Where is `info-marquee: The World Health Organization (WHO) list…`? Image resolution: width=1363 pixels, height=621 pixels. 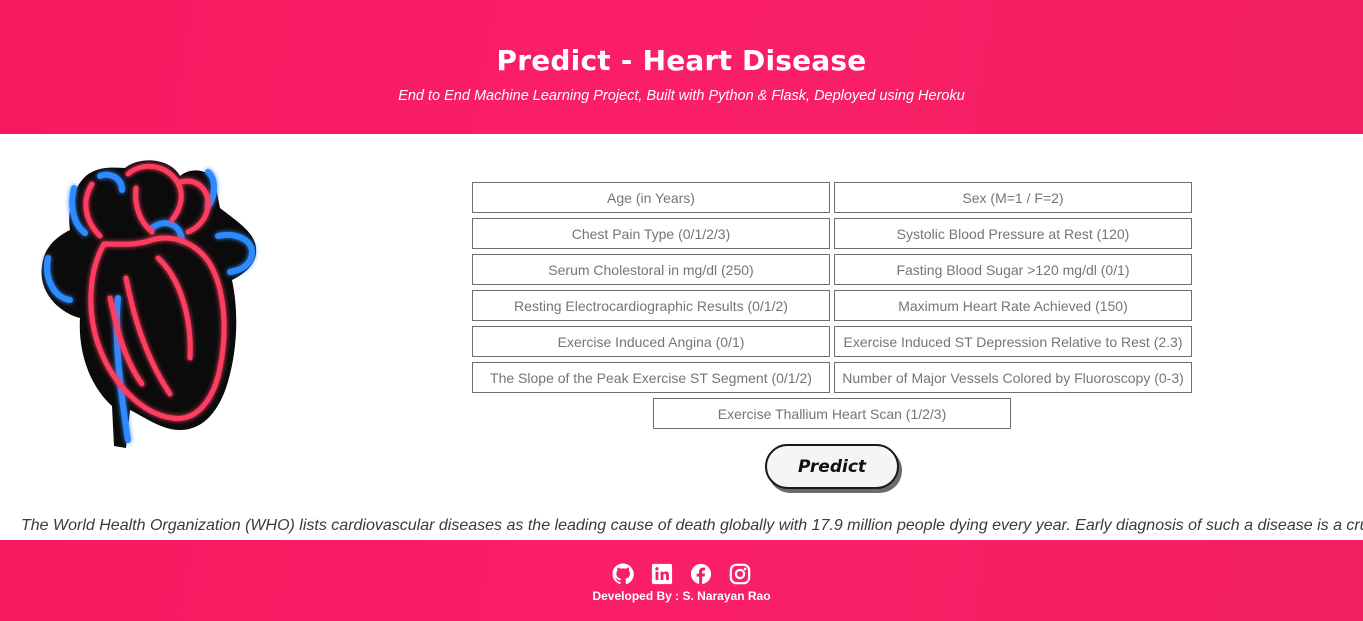
info-marquee: The World Health Organization (WHO) list… is located at coordinates (681, 527).